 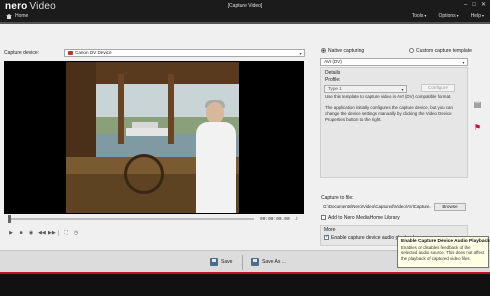 What do you see at coordinates (9, 219) in the screenshot?
I see `timeline-handle` at bounding box center [9, 219].